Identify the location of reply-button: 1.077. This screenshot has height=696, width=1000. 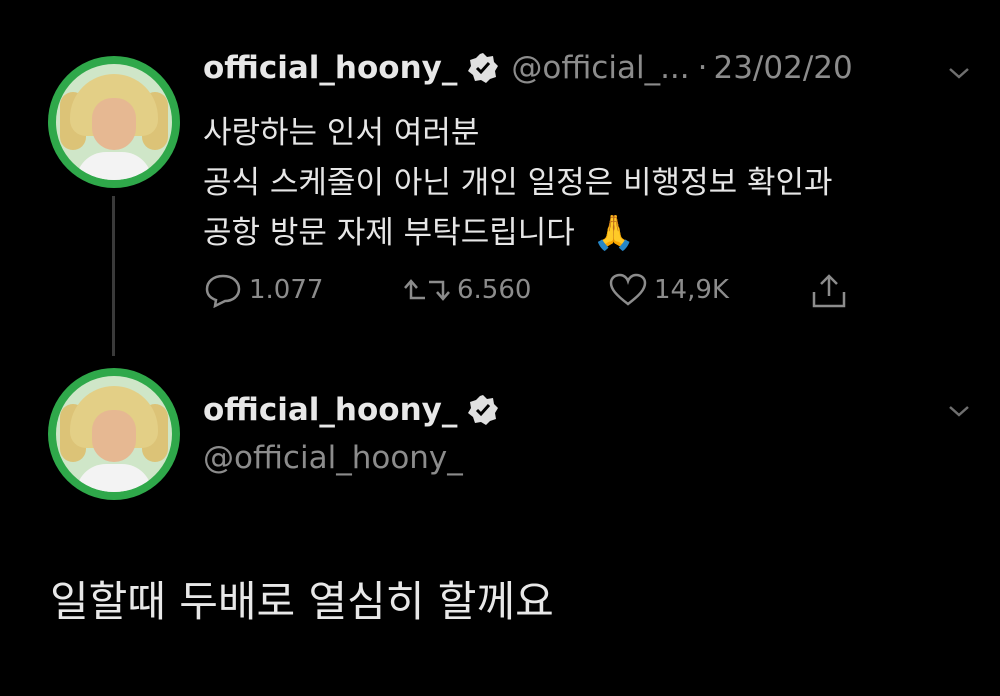
(263, 290).